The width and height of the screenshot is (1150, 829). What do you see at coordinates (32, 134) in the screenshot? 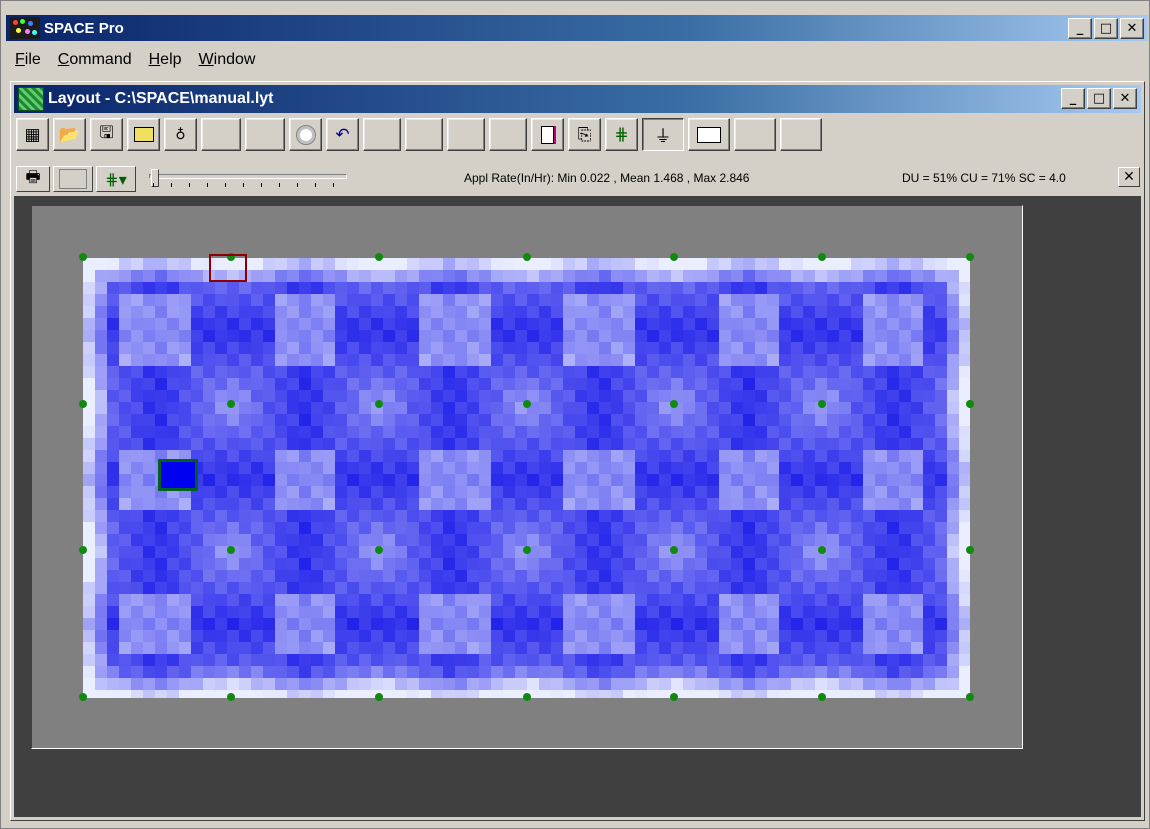
I see `grid-icon: ▦` at bounding box center [32, 134].